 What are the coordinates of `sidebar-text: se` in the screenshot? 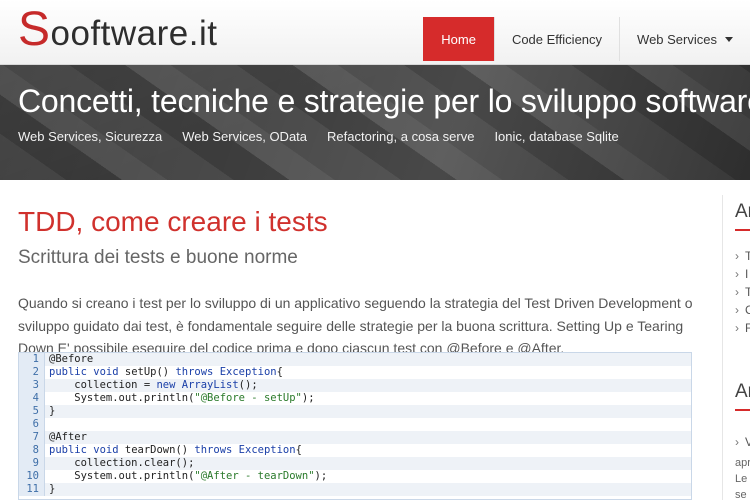 It's located at (741, 494).